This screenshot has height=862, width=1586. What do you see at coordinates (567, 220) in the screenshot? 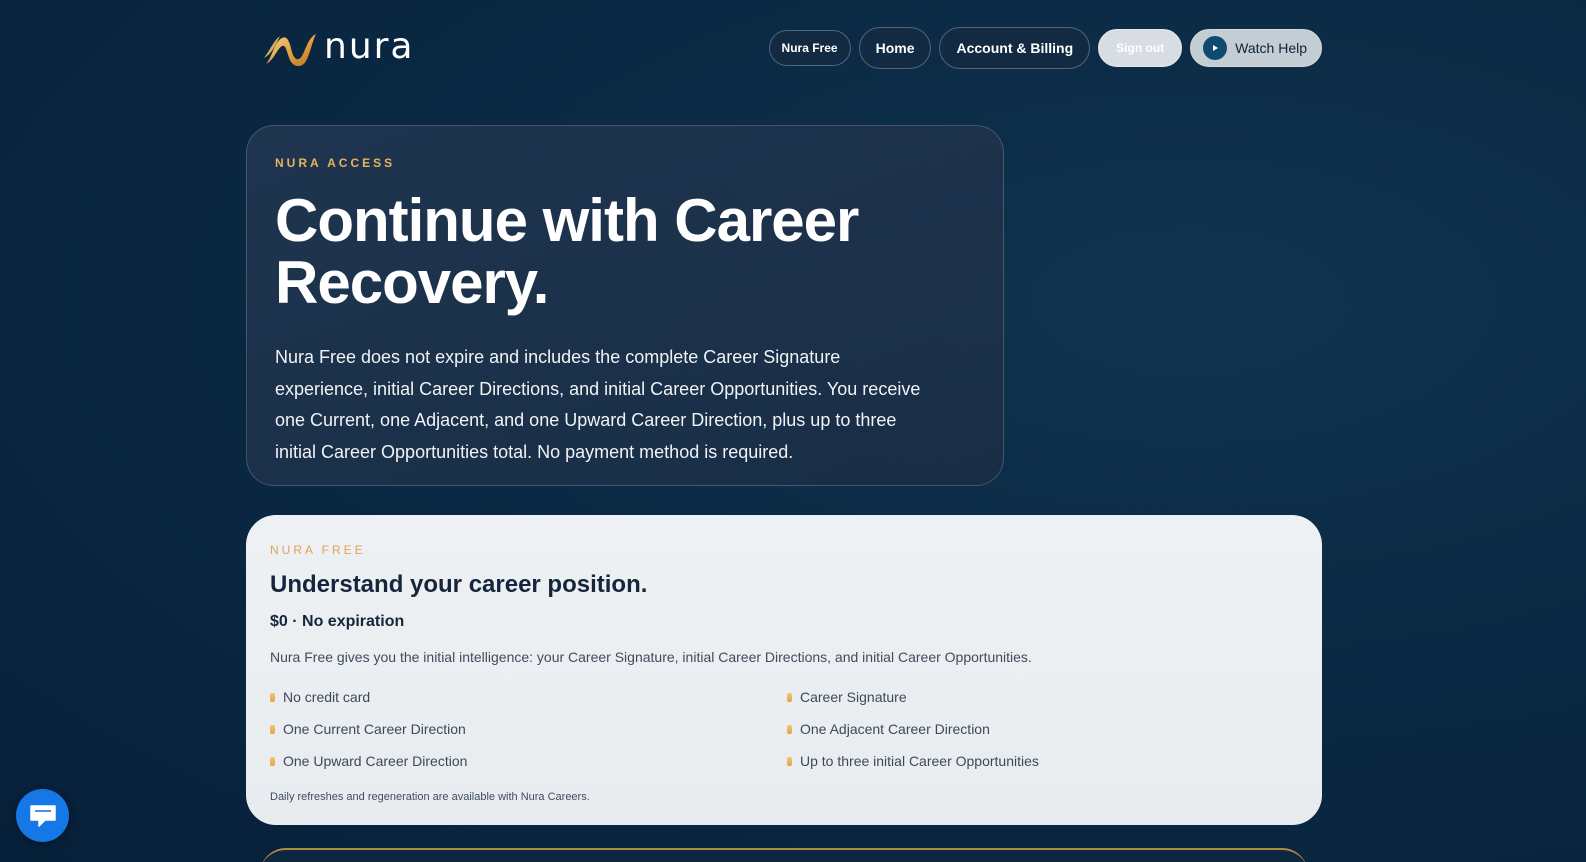
I see `hero-title-line-1: Continue with Career` at bounding box center [567, 220].